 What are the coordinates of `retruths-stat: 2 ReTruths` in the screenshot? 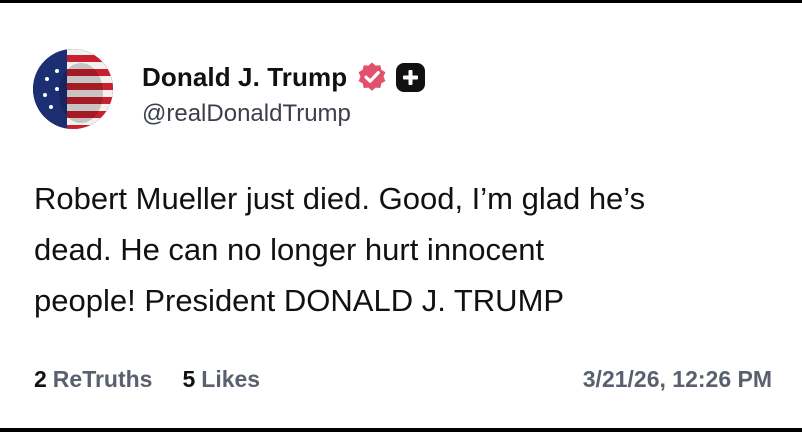 It's located at (93, 379).